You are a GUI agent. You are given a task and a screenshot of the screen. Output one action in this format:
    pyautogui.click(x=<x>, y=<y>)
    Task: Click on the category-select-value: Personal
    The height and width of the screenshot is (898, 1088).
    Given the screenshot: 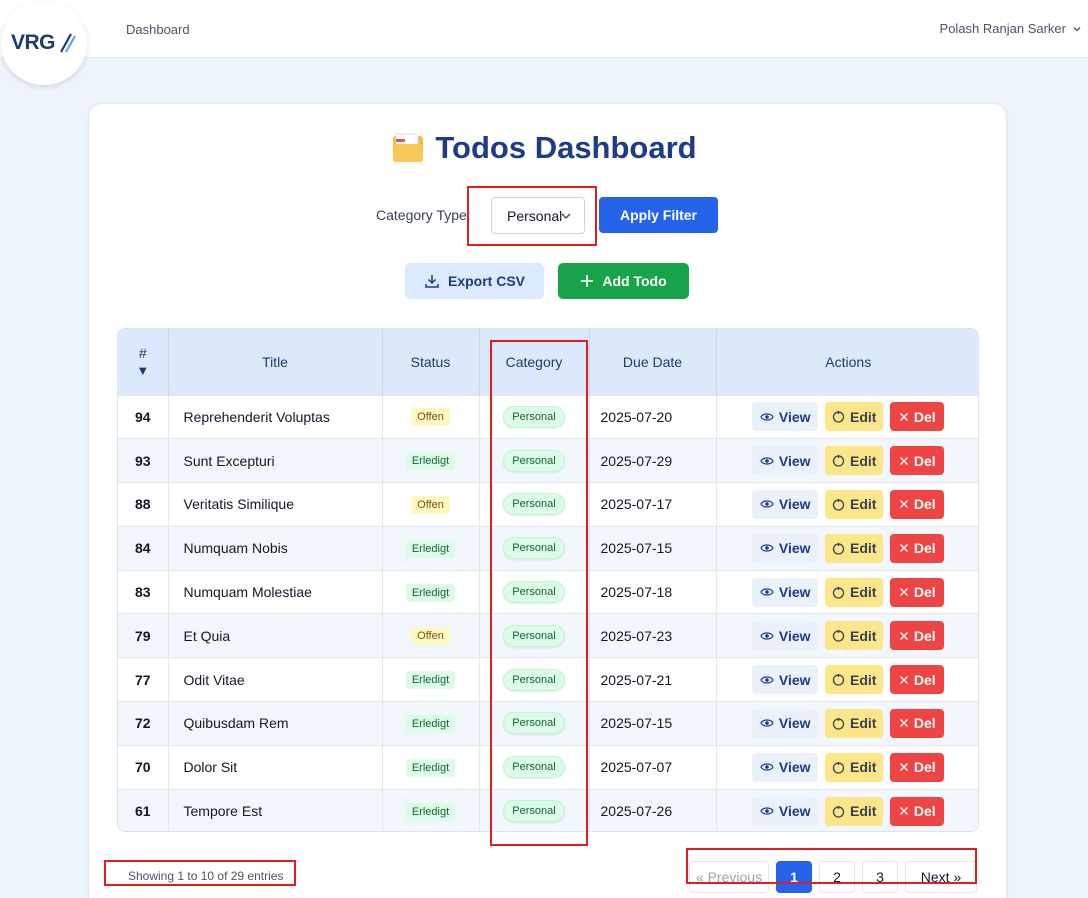 What is the action you would take?
    pyautogui.click(x=535, y=215)
    